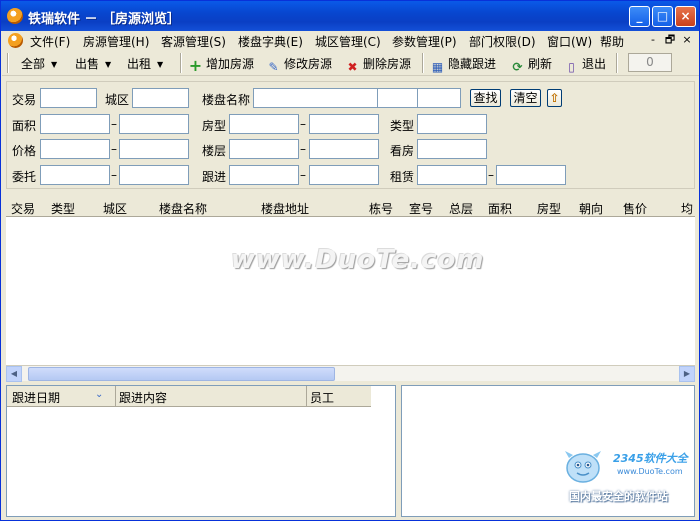 The height and width of the screenshot is (521, 700). What do you see at coordinates (687, 374) in the screenshot?
I see `scroll-right-icon: ▶` at bounding box center [687, 374].